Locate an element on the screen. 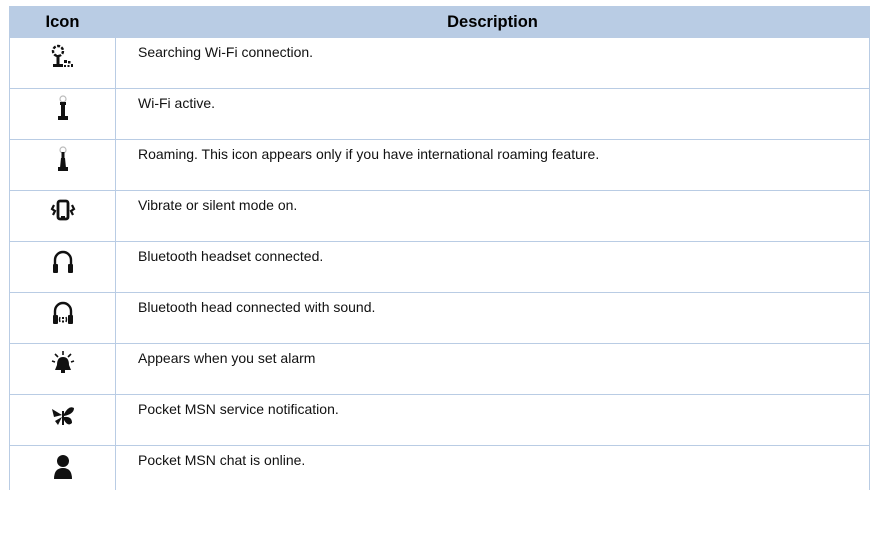 The width and height of the screenshot is (885, 538). table-row: Bluetooth head connected with sound. is located at coordinates (439, 318).